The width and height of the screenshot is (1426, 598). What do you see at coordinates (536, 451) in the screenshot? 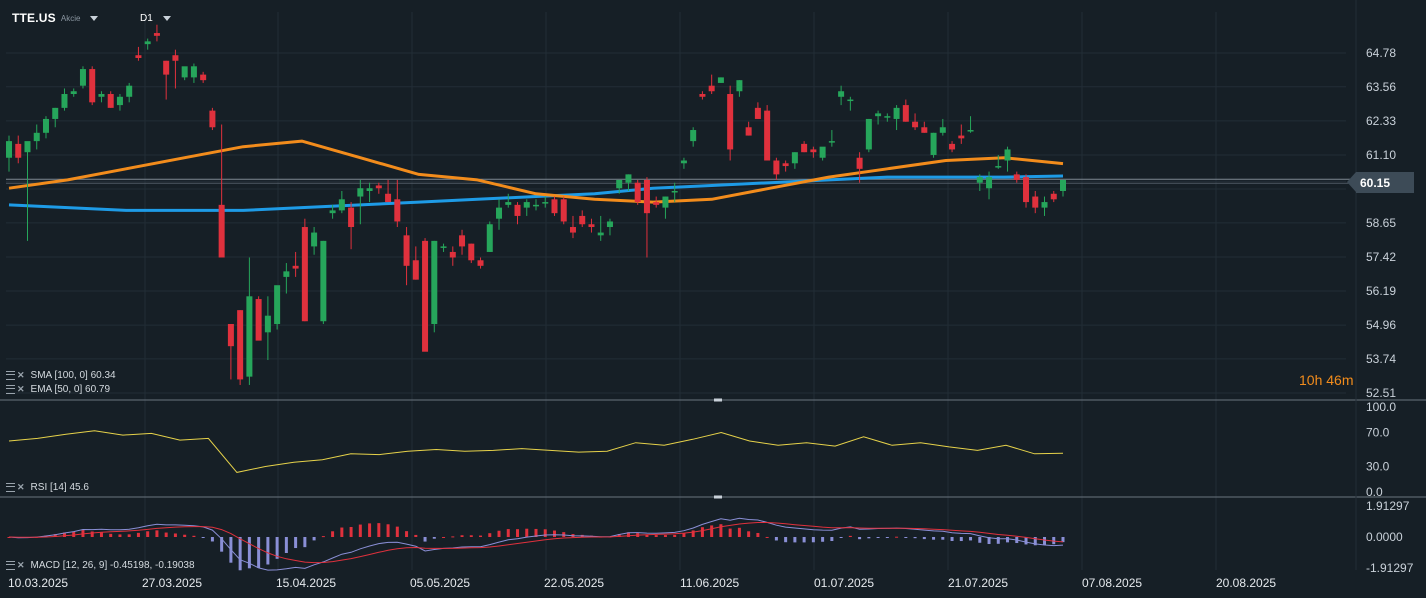
I see `rsi-line` at bounding box center [536, 451].